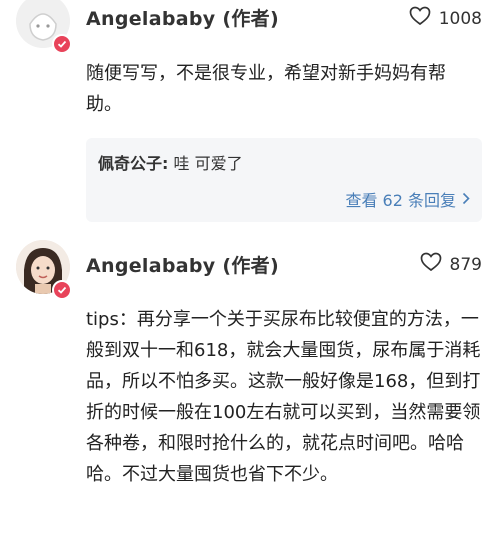 This screenshot has height=535, width=498. What do you see at coordinates (400, 200) in the screenshot?
I see `view-replies-label: 查看 62 条回复` at bounding box center [400, 200].